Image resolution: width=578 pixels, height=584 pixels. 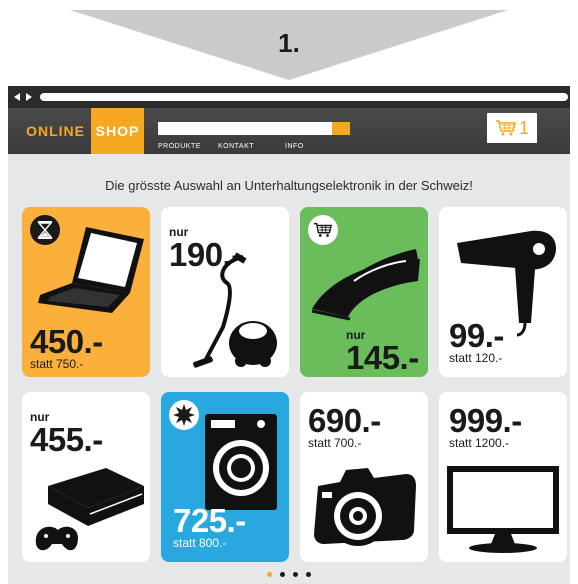 What do you see at coordinates (304, 97) in the screenshot?
I see `address-bar` at bounding box center [304, 97].